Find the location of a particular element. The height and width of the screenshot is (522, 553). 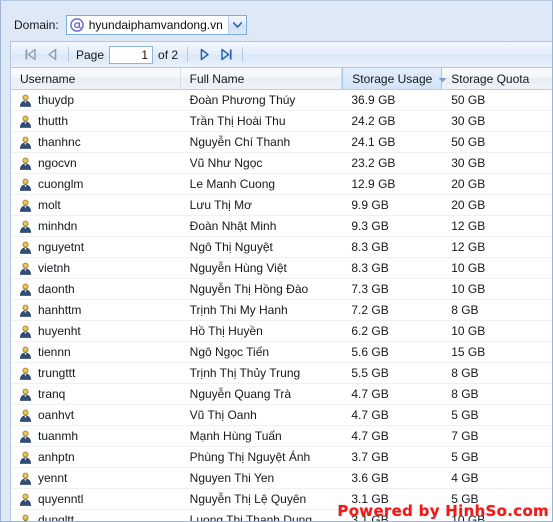

username-text: tiennn is located at coordinates (54, 352).